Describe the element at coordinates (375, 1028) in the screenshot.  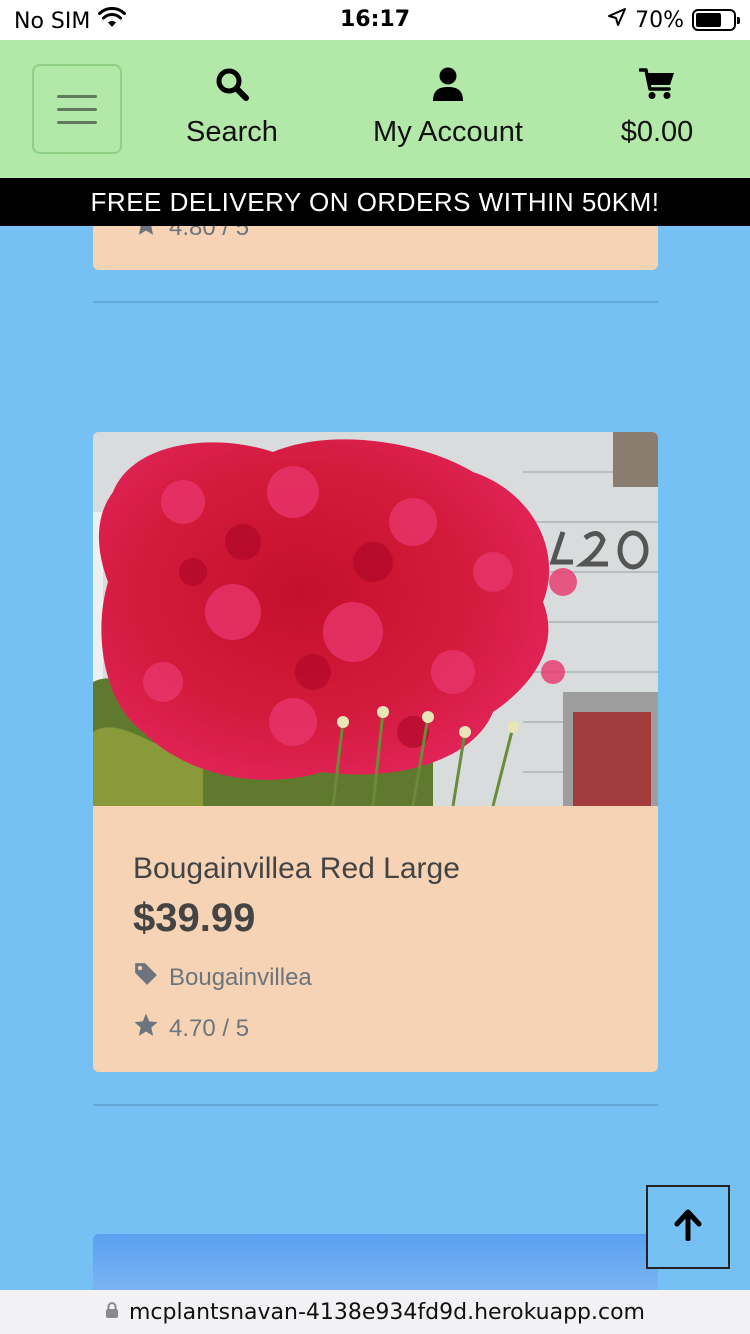
I see `rating-row: 4.70 / 5` at that location.